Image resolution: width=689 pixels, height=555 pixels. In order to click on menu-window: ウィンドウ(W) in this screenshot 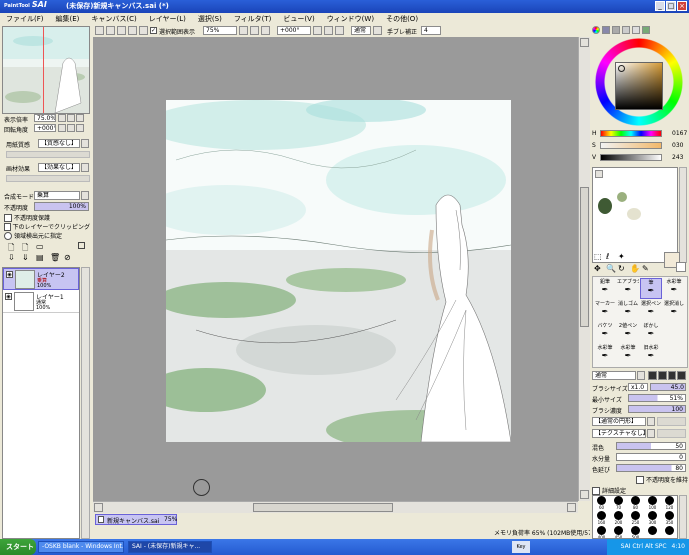, I will do `click(350, 19)`.